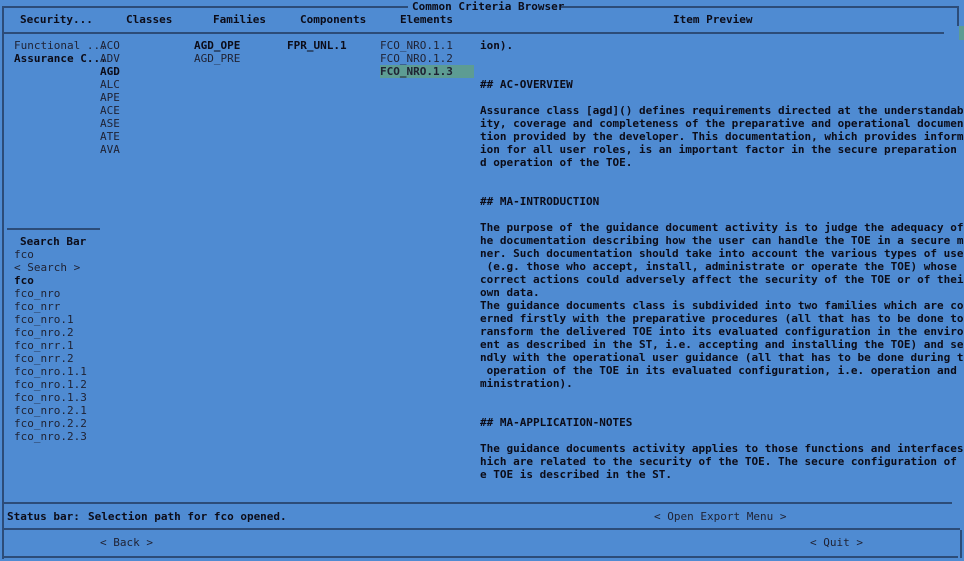 This screenshot has height=561, width=964. Describe the element at coordinates (427, 45) in the screenshot. I see `element-item: FCO_NRO.1.1` at that location.